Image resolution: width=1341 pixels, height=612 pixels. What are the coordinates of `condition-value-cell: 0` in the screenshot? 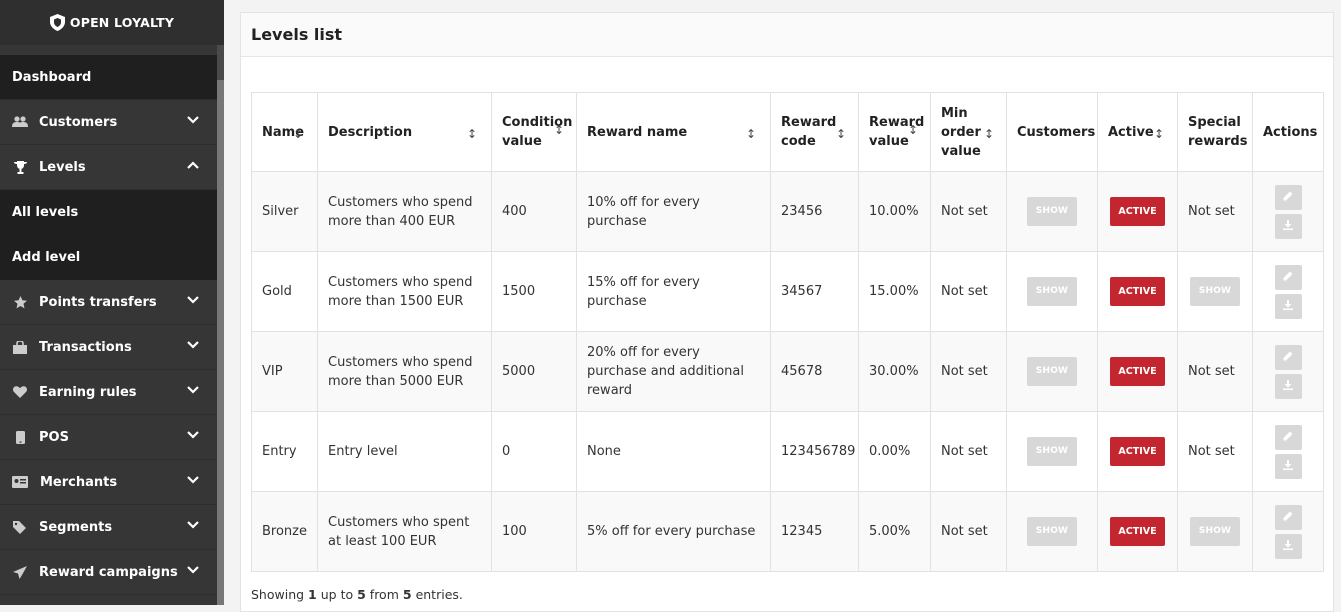 It's located at (534, 451).